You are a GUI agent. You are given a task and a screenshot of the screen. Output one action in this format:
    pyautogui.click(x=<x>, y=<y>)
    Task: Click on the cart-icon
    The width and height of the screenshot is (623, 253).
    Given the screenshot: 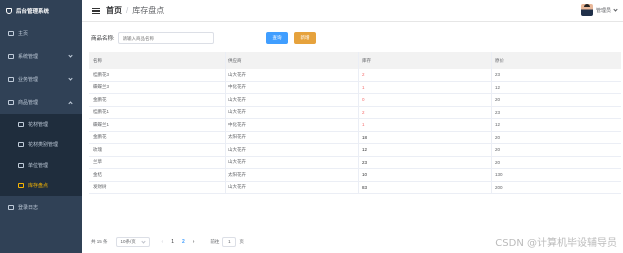 What is the action you would take?
    pyautogui.click(x=11, y=102)
    